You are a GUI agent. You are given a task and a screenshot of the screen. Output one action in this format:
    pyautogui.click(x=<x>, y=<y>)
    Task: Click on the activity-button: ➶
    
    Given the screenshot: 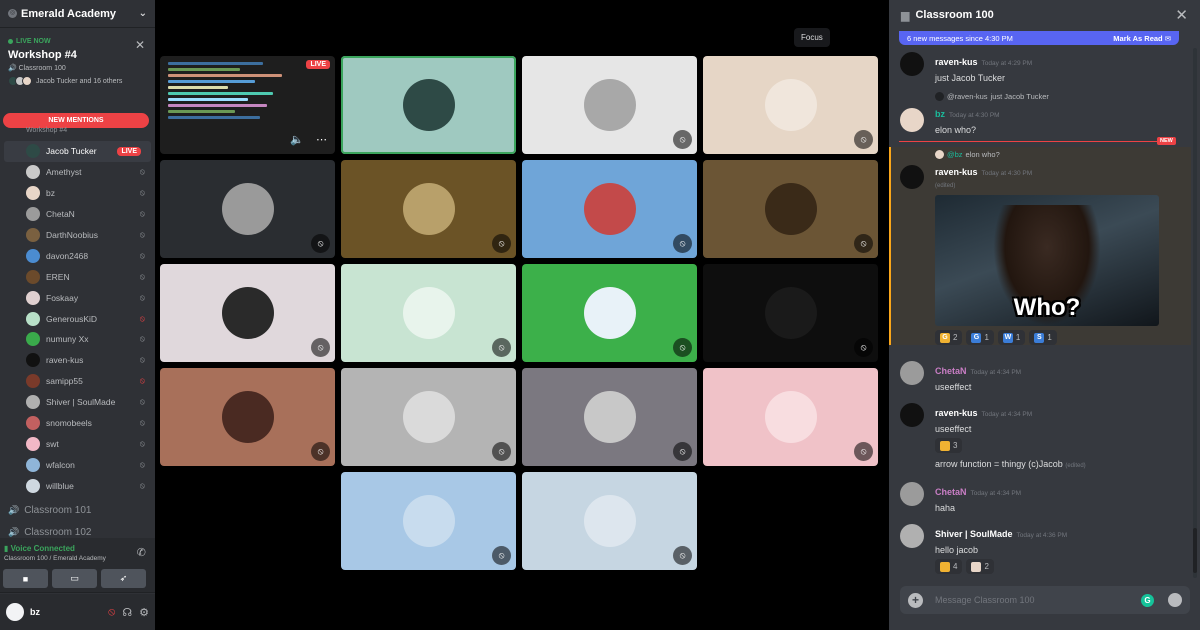 What is the action you would take?
    pyautogui.click(x=123, y=578)
    